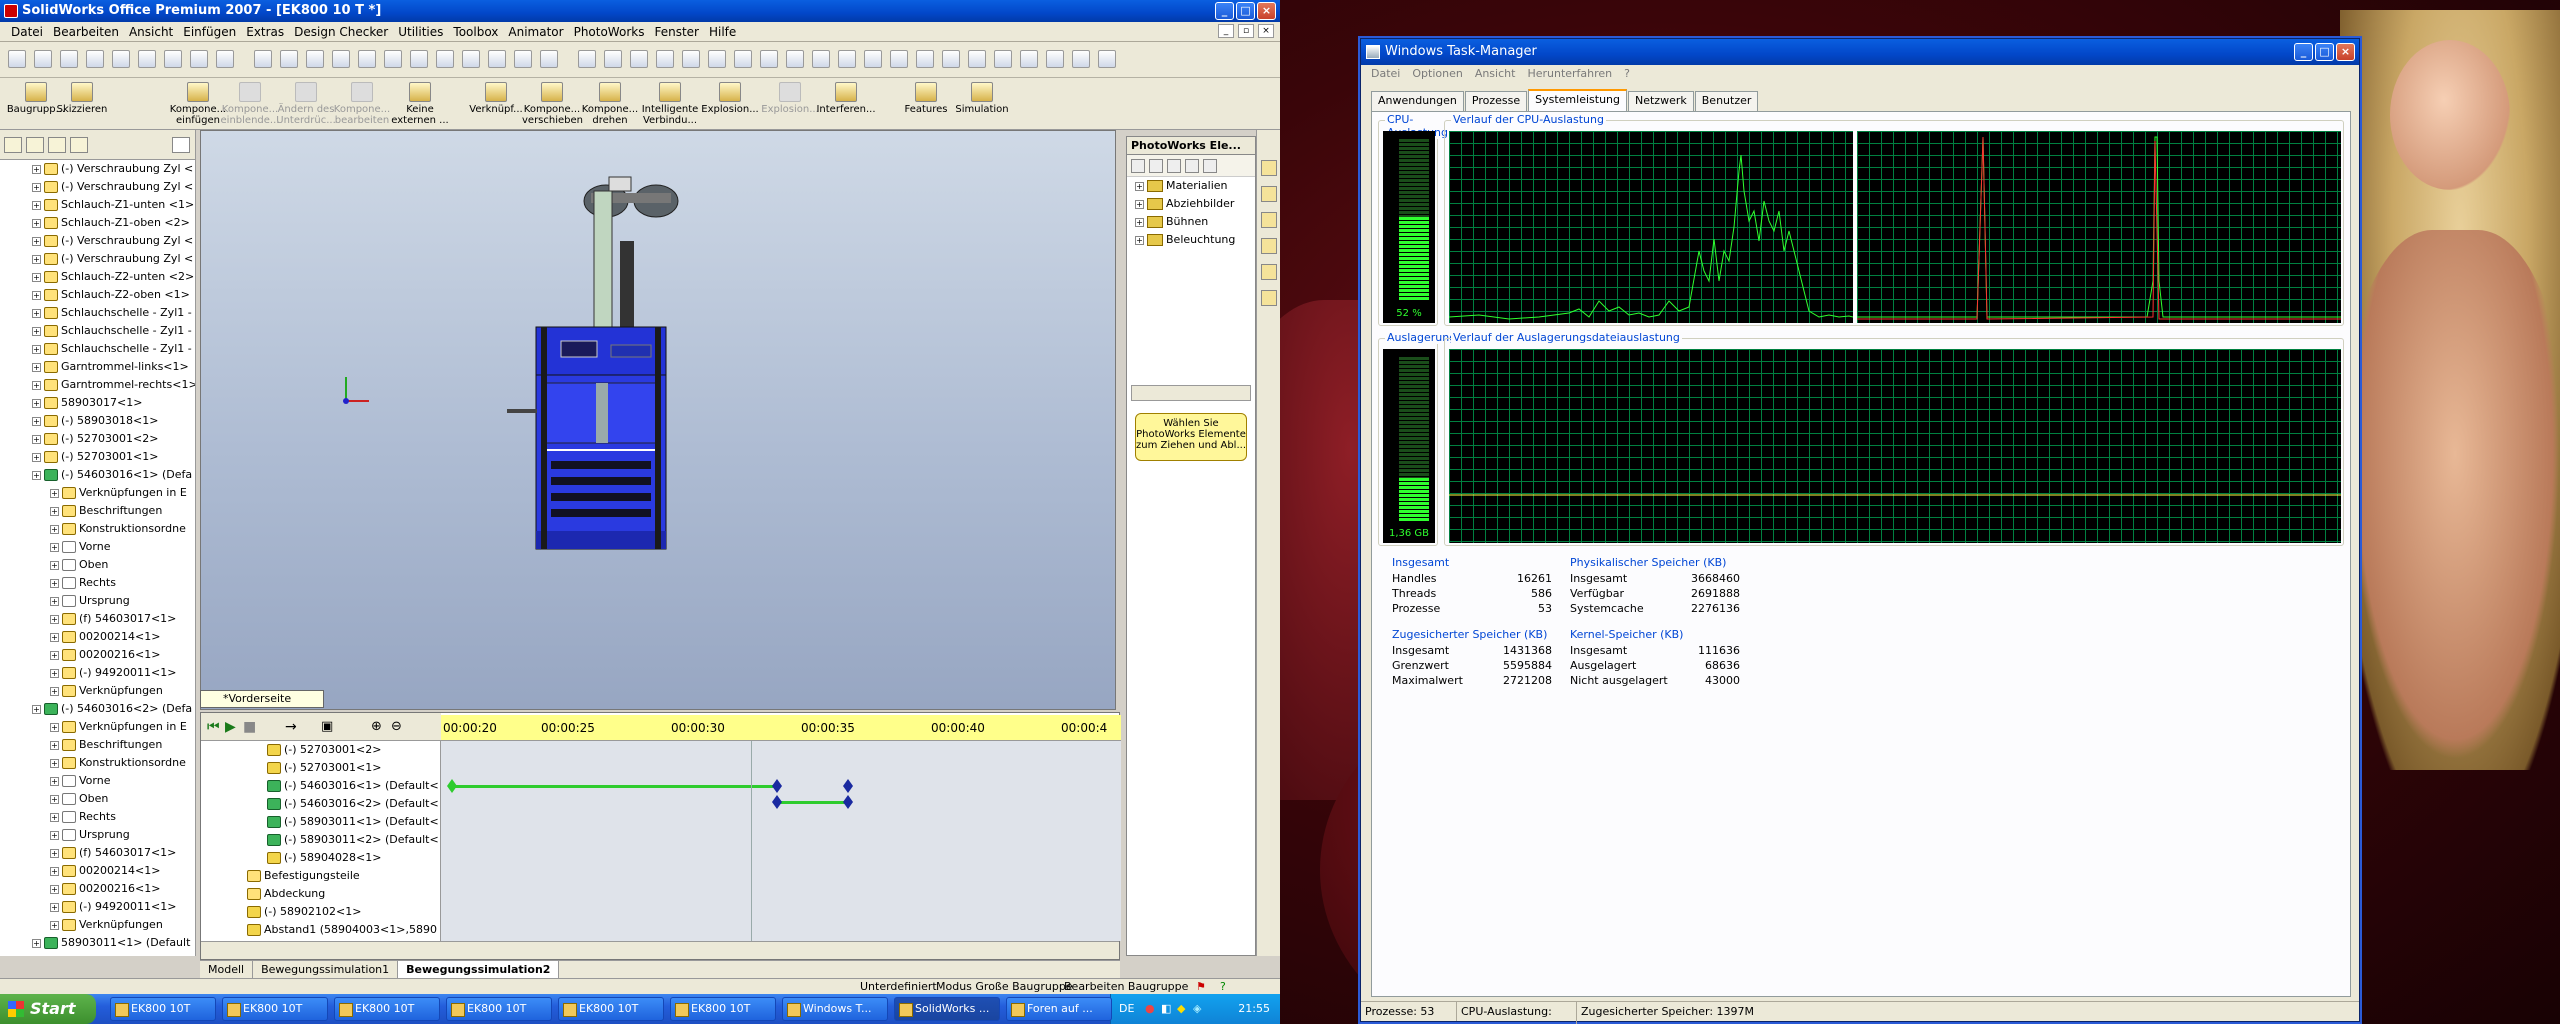 The height and width of the screenshot is (1024, 2560). What do you see at coordinates (97, 475) in the screenshot?
I see `tree-item: + (-) 54603016<1> (Defa` at bounding box center [97, 475].